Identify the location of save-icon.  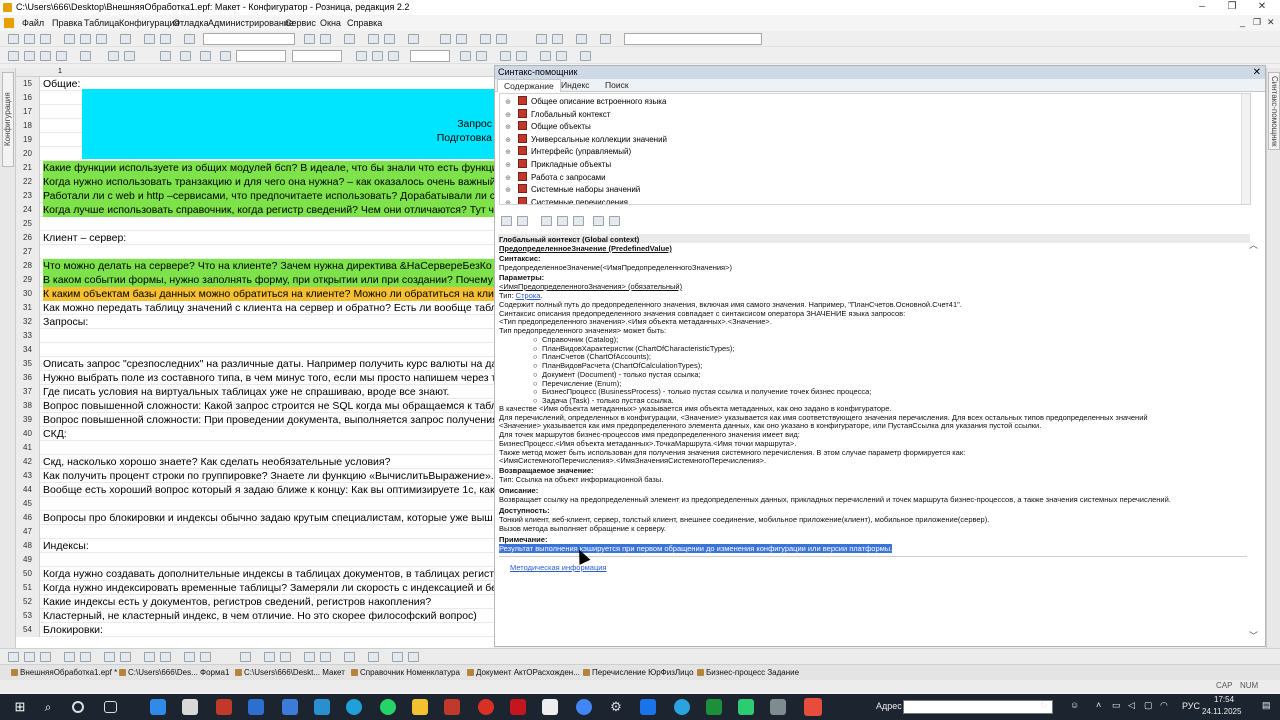
(45, 39).